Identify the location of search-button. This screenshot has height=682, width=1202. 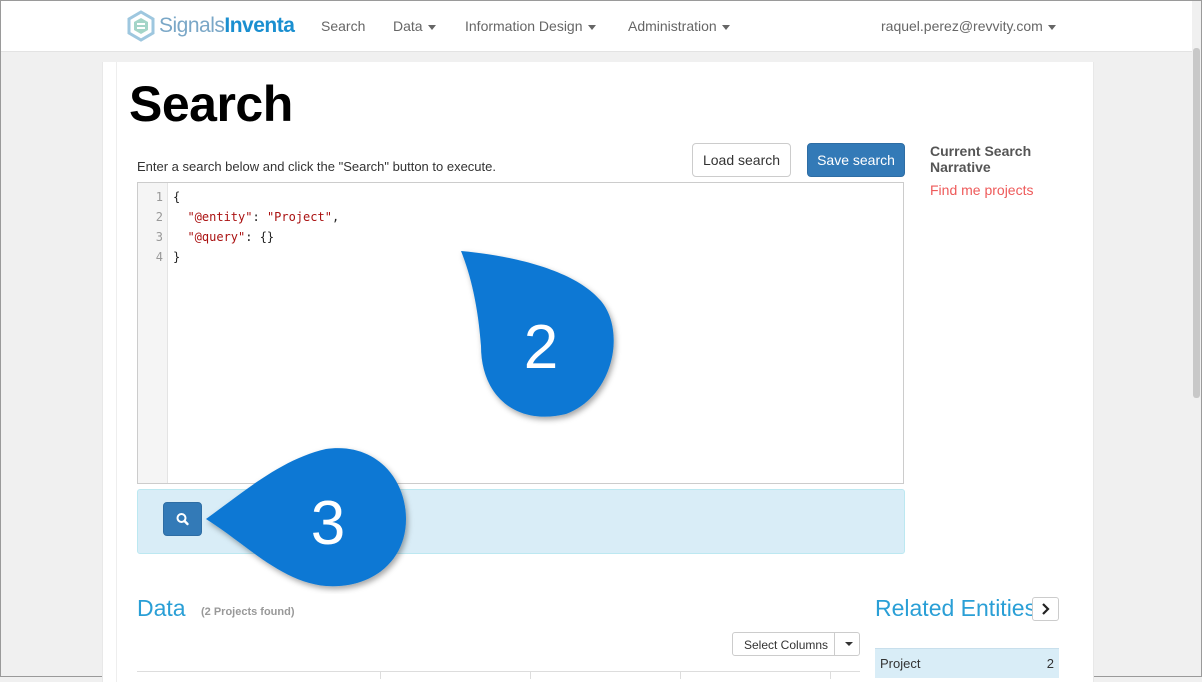
(182, 519).